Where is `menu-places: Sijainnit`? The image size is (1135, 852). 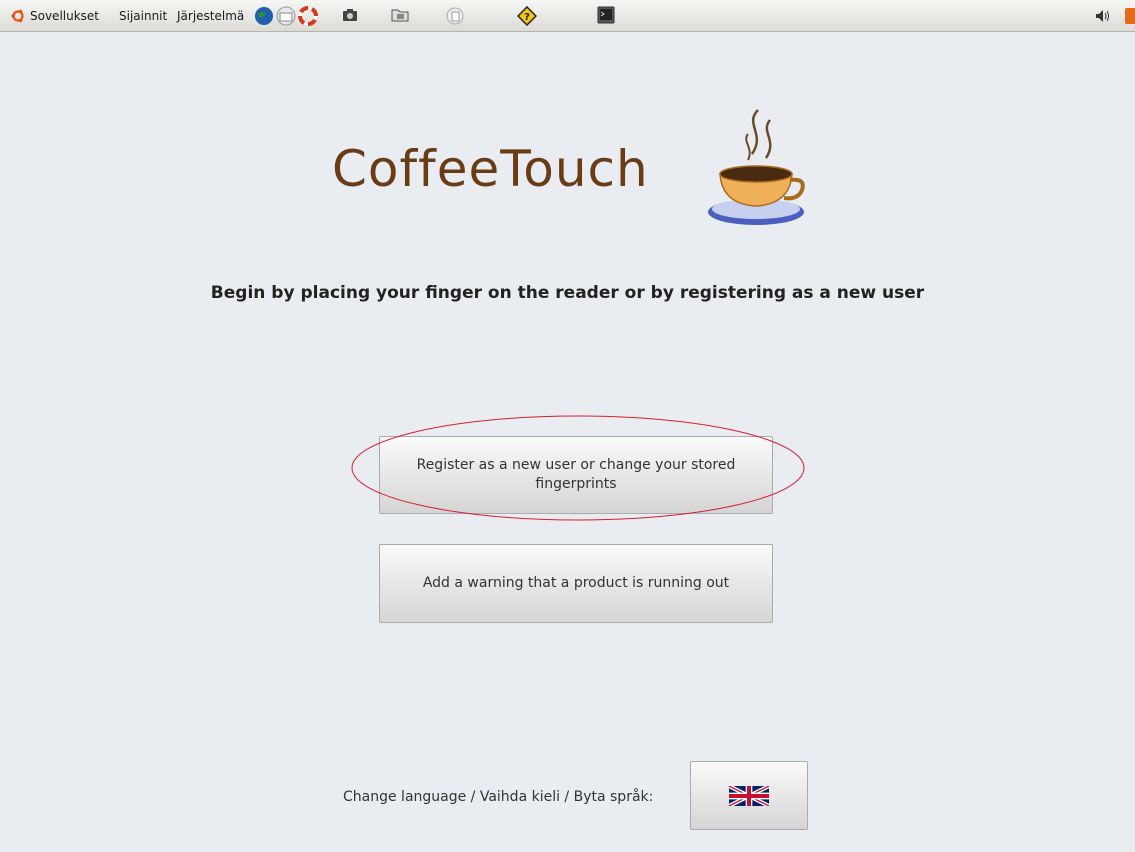 menu-places: Sijainnit is located at coordinates (143, 16).